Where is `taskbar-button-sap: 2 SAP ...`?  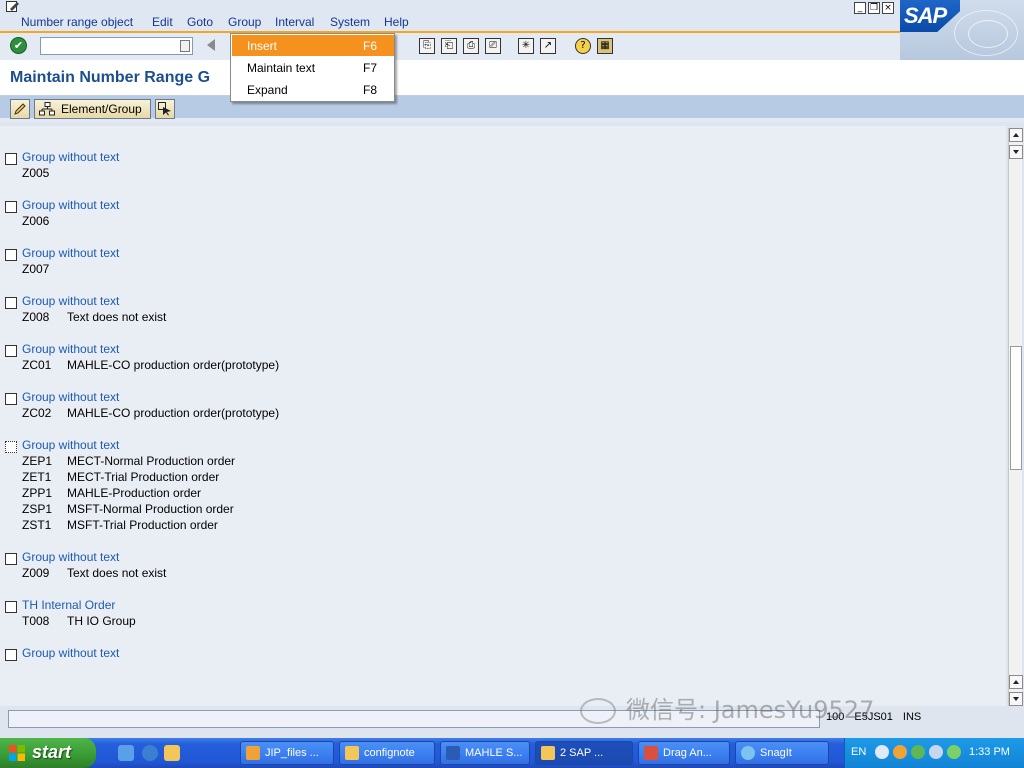
taskbar-button-sap: 2 SAP ... is located at coordinates (584, 753).